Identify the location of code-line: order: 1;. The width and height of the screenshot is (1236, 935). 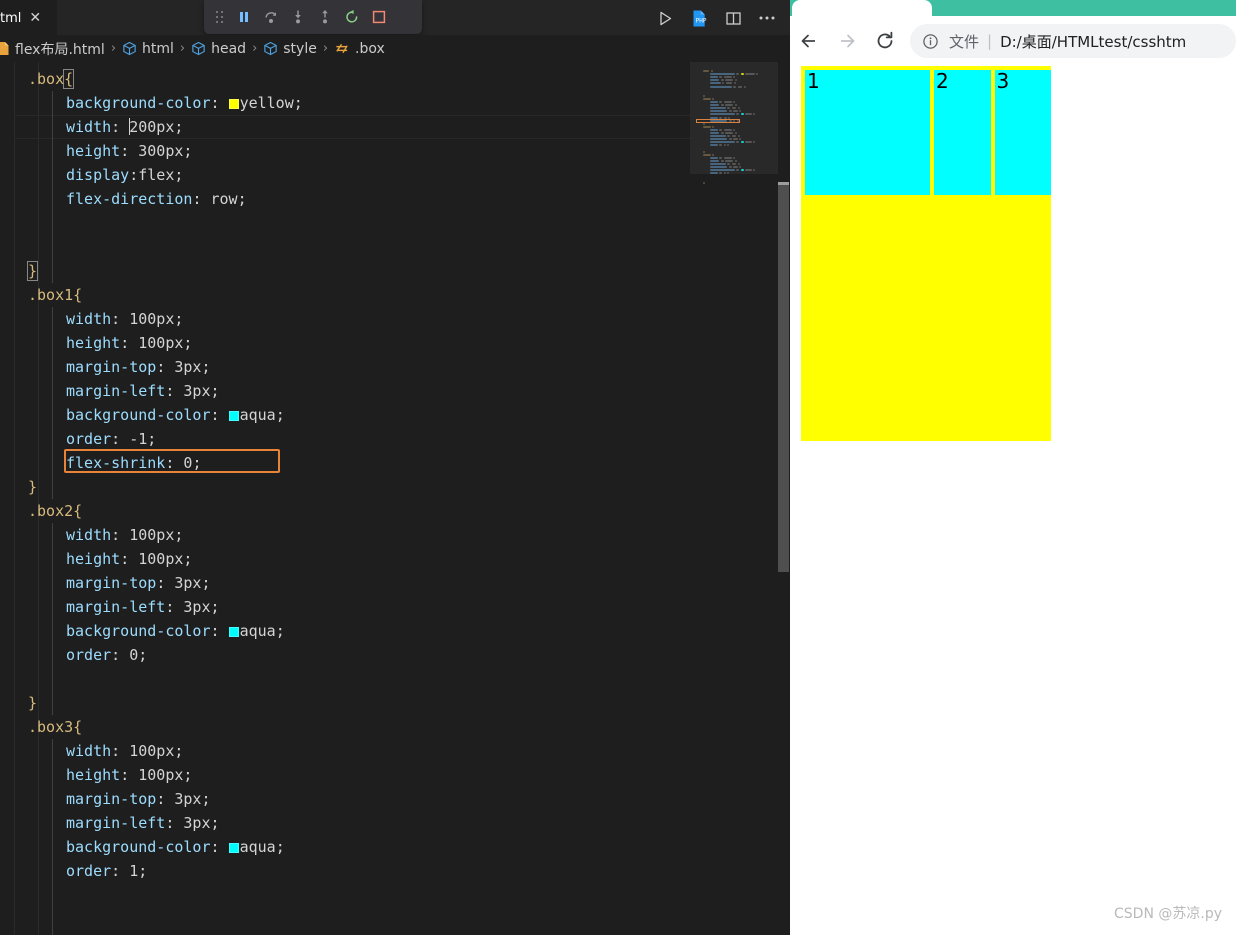
(345, 871).